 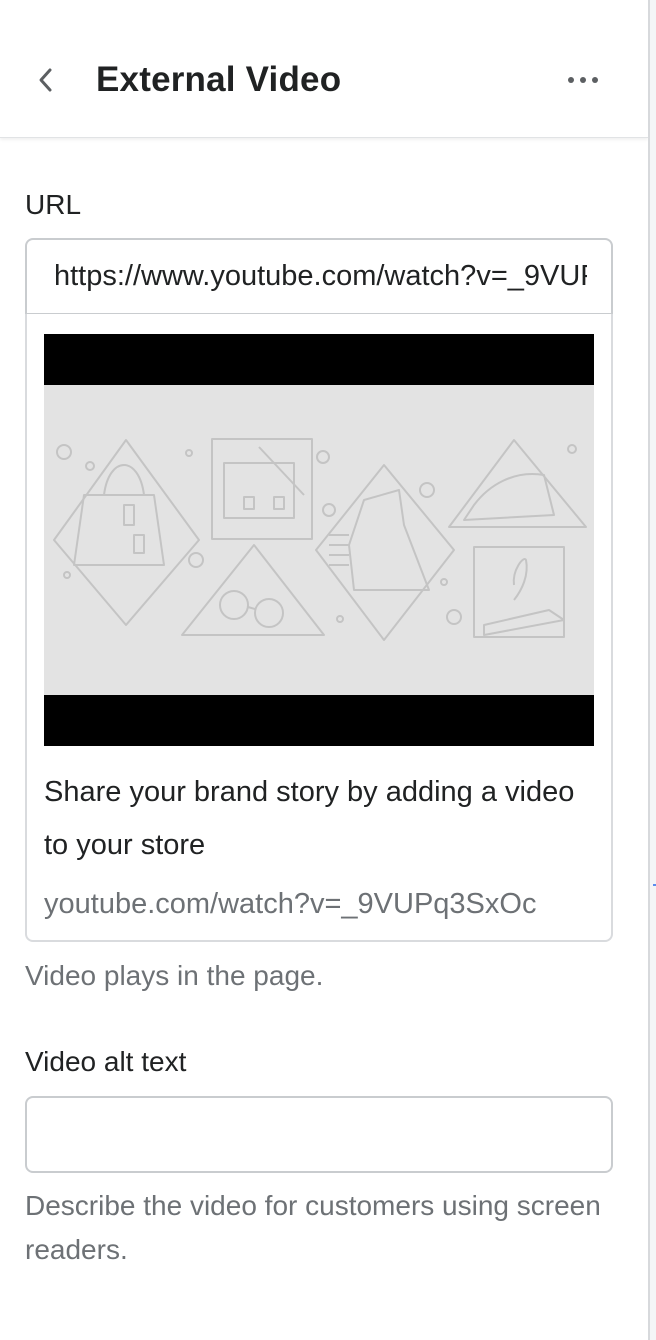 What do you see at coordinates (319, 276) in the screenshot?
I see `url-input` at bounding box center [319, 276].